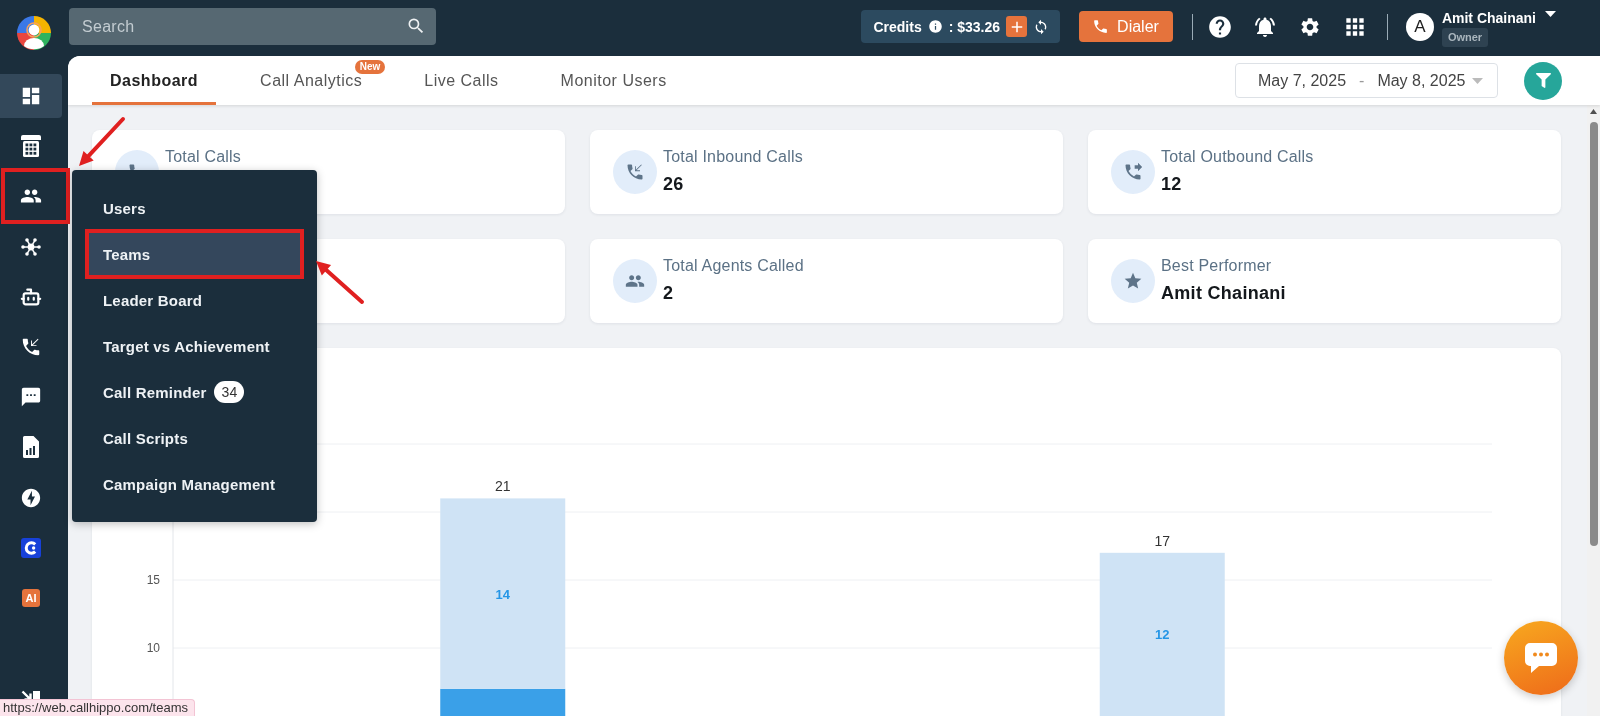 This screenshot has height=716, width=1600. Describe the element at coordinates (1488, 17) in the screenshot. I see `user-name: Amit Chainani` at that location.